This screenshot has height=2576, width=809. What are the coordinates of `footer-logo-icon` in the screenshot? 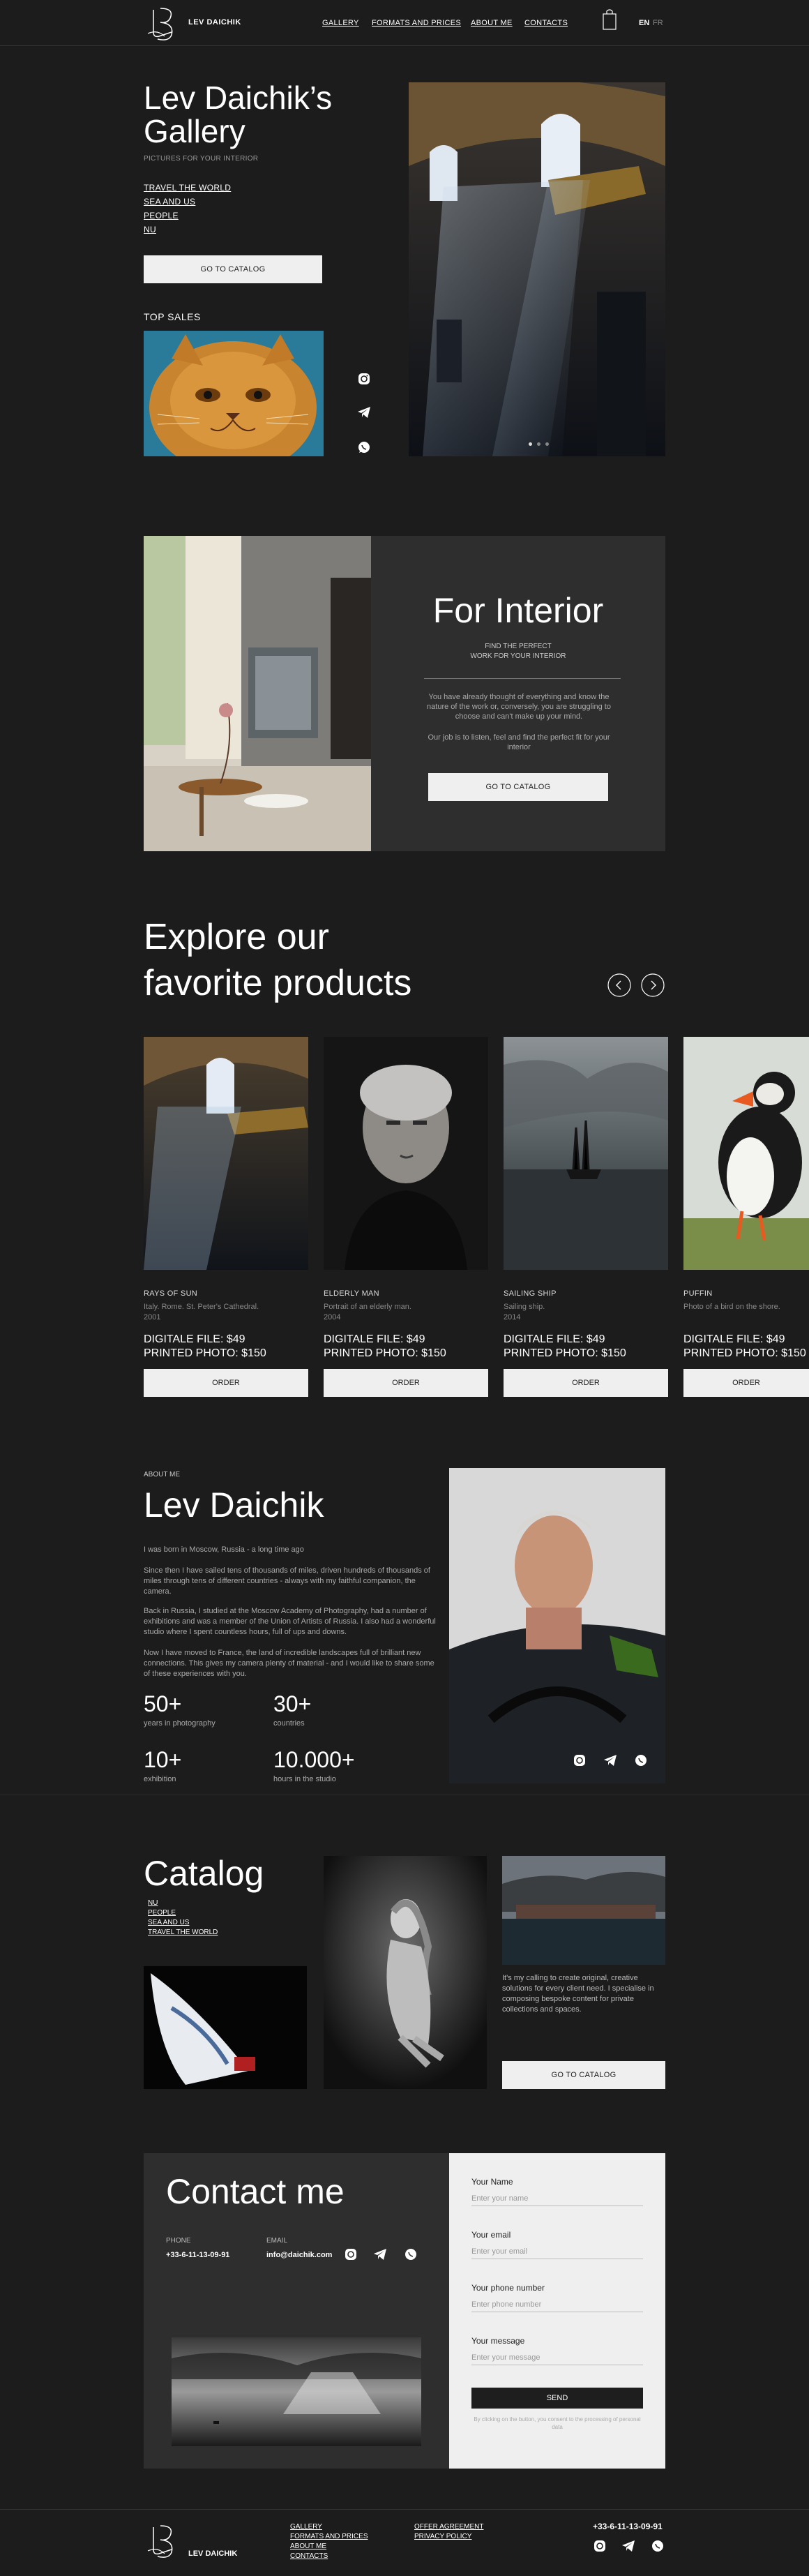 It's located at (162, 2541).